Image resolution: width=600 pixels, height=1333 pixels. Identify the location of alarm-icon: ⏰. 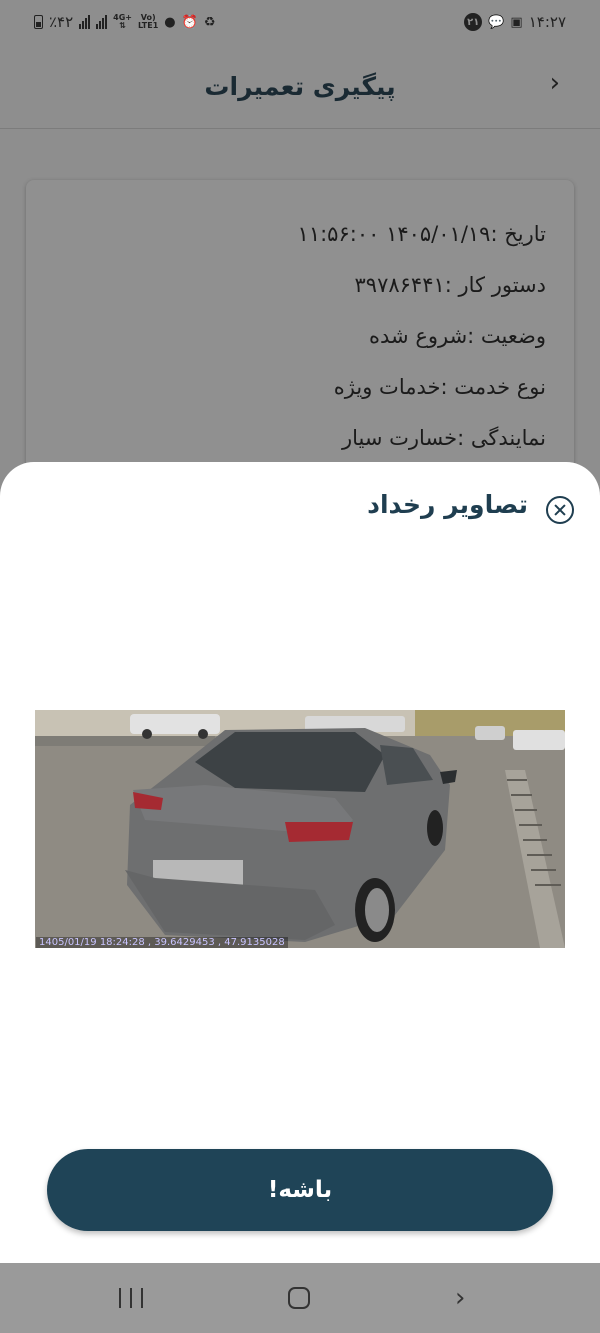
(189, 22).